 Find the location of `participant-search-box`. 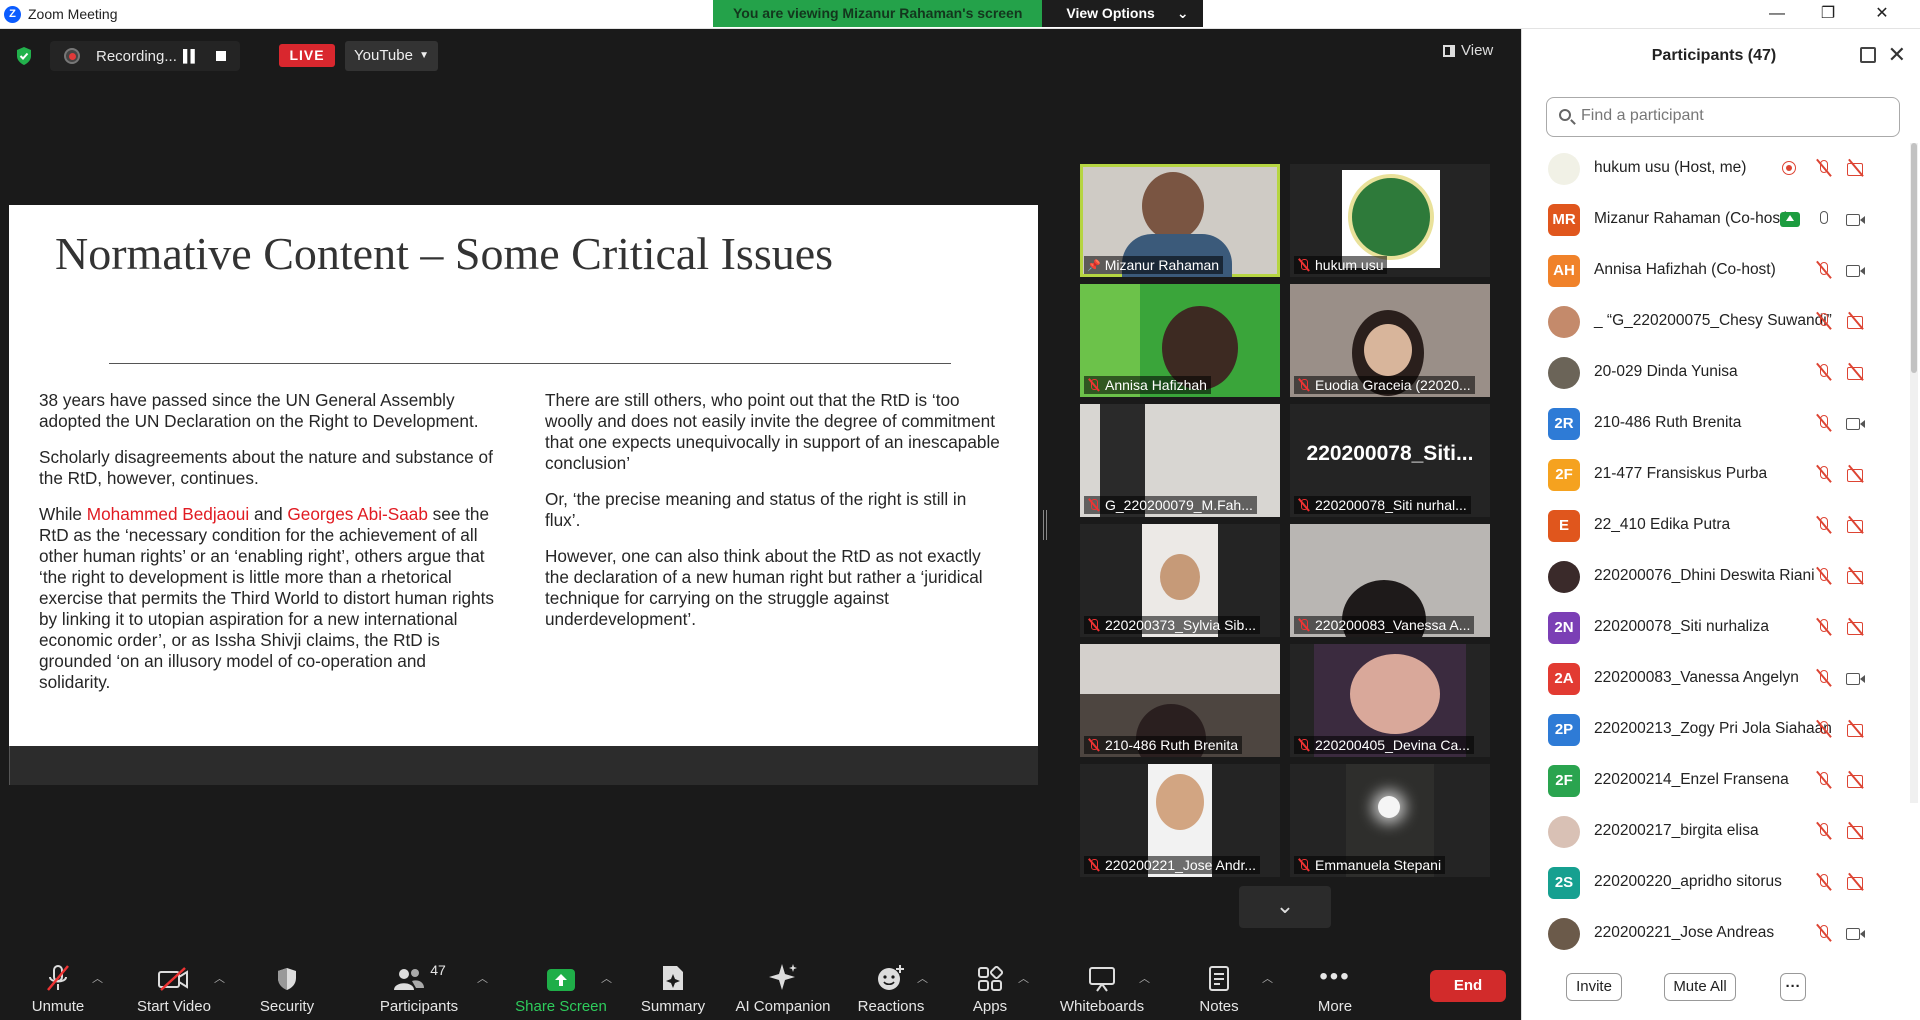

participant-search-box is located at coordinates (1723, 117).